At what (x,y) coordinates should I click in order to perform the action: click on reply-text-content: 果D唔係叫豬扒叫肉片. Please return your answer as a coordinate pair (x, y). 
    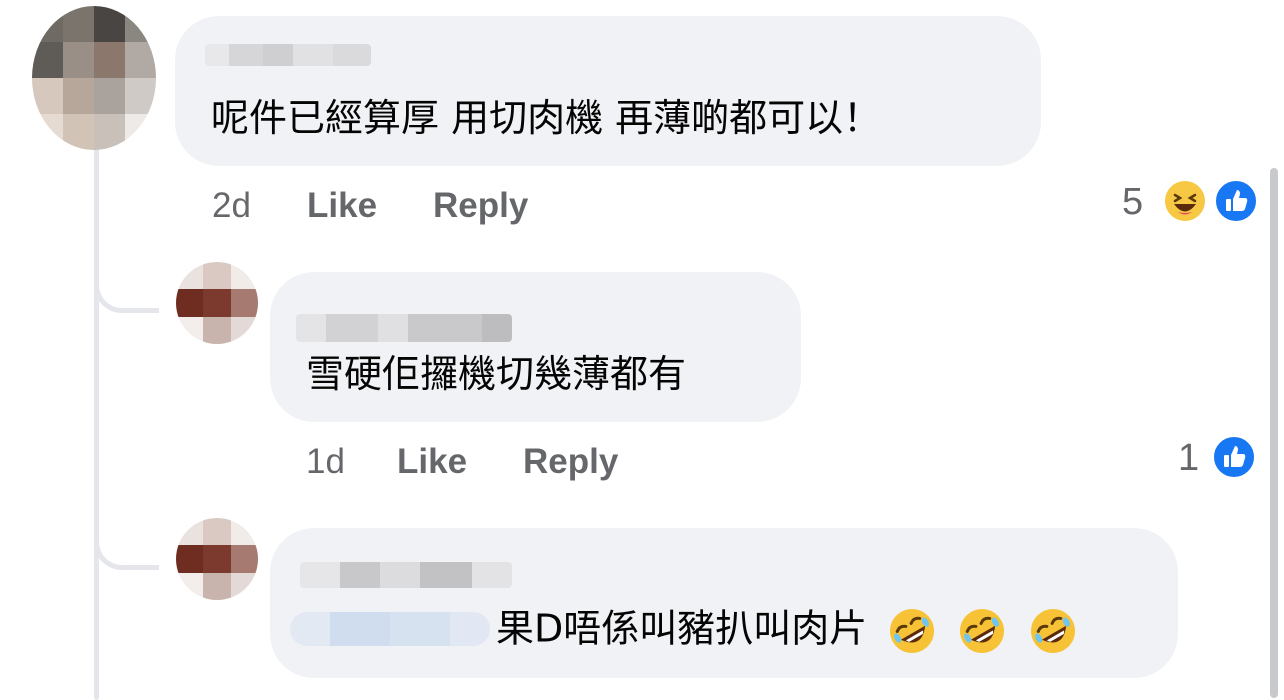
    Looking at the image, I should click on (682, 628).